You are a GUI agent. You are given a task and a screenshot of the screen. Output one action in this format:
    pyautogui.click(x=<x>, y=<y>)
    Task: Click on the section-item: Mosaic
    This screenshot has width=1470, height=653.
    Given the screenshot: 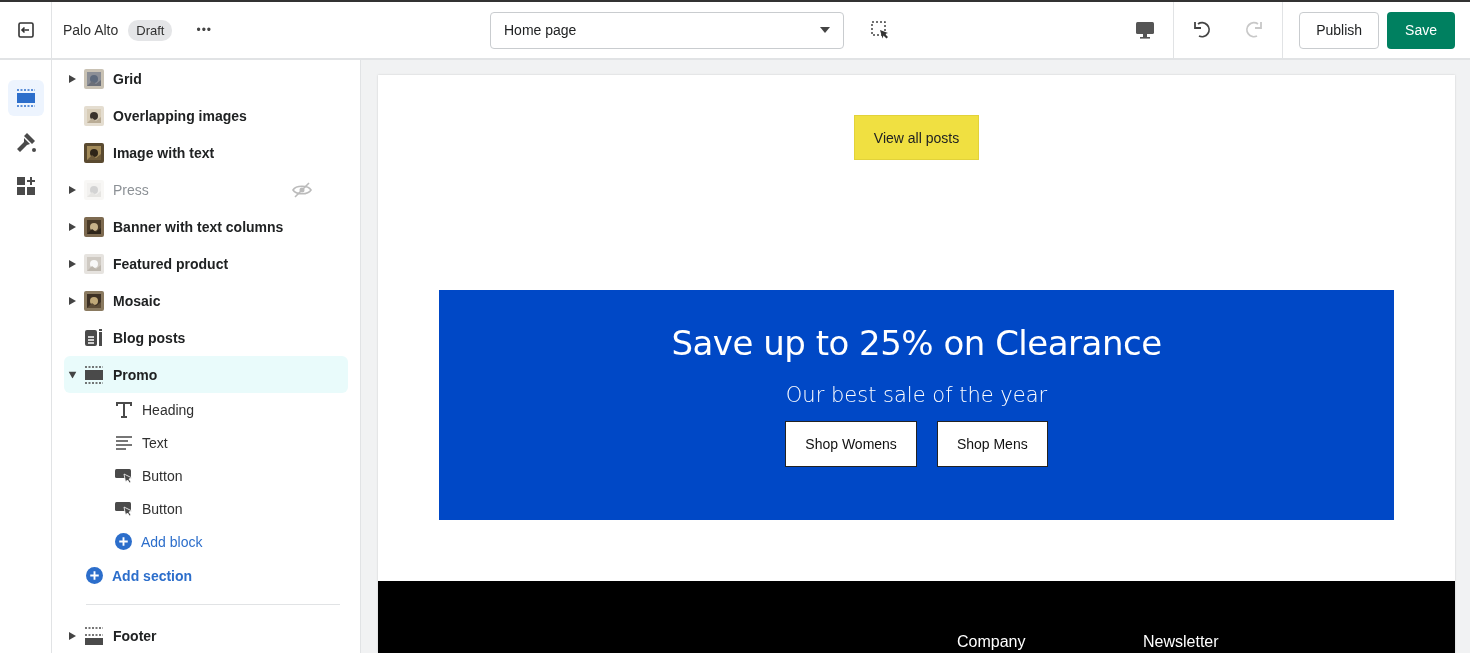 What is the action you would take?
    pyautogui.click(x=206, y=300)
    